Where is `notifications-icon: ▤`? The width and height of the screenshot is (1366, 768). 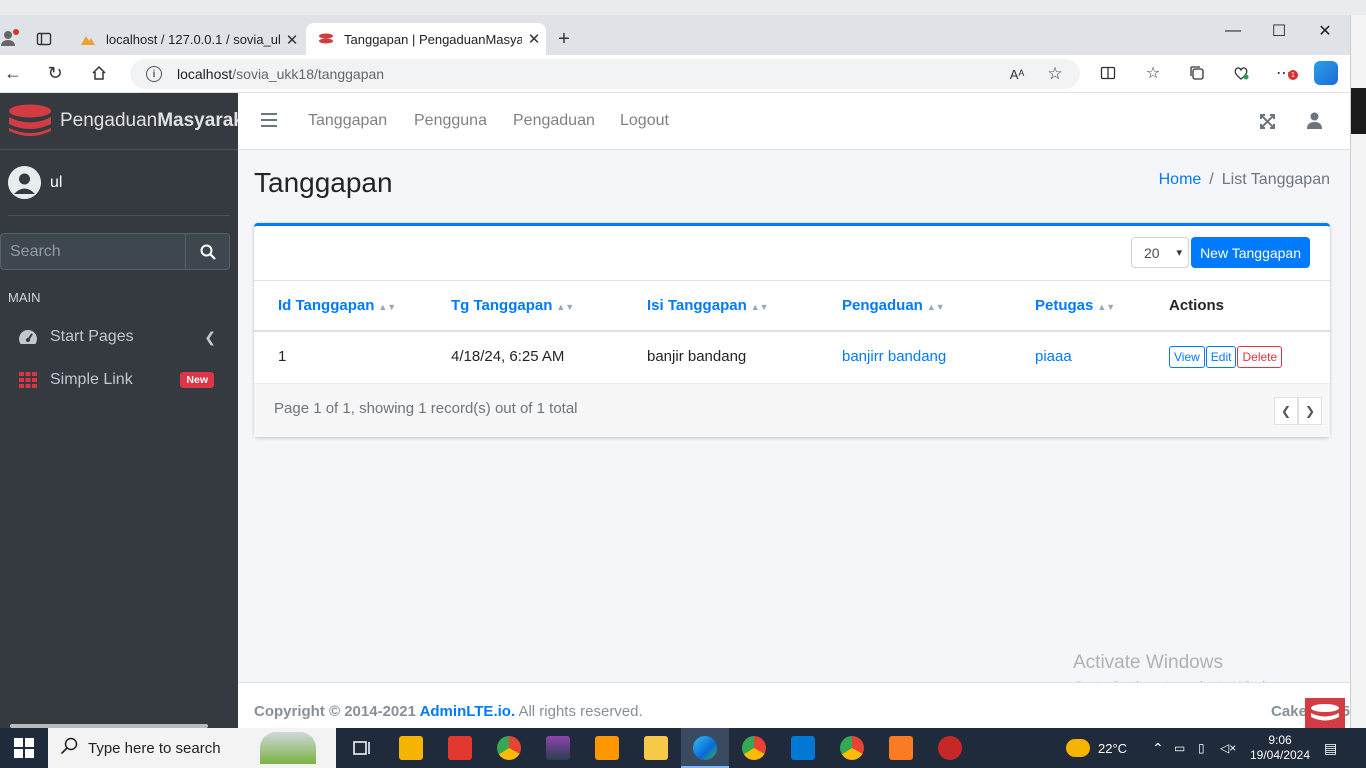 notifications-icon: ▤ is located at coordinates (1330, 748).